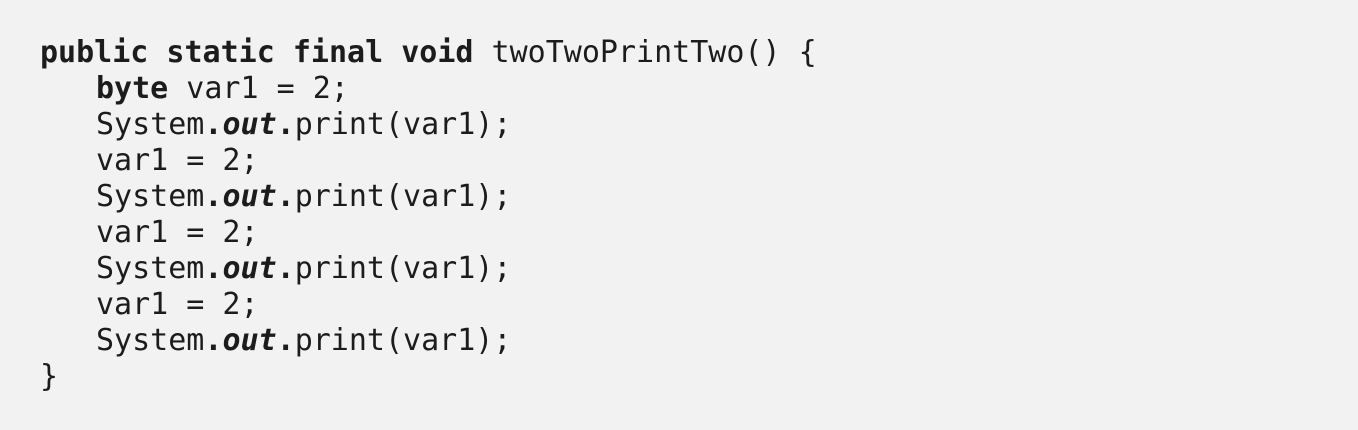 This screenshot has width=1358, height=430. What do you see at coordinates (428, 89) in the screenshot?
I see `code-line-2: byte var1 = 2;` at bounding box center [428, 89].